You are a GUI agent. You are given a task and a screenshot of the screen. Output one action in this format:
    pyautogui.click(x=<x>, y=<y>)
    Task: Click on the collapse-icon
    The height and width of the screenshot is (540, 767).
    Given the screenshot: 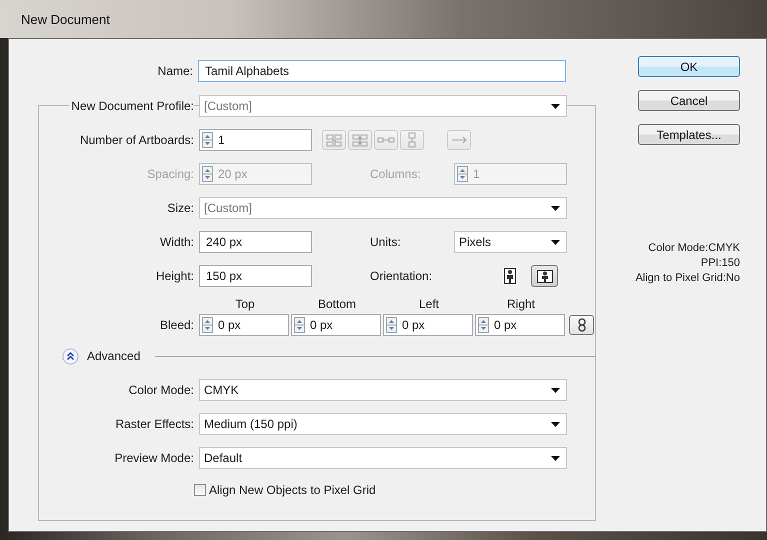 What is the action you would take?
    pyautogui.click(x=70, y=356)
    